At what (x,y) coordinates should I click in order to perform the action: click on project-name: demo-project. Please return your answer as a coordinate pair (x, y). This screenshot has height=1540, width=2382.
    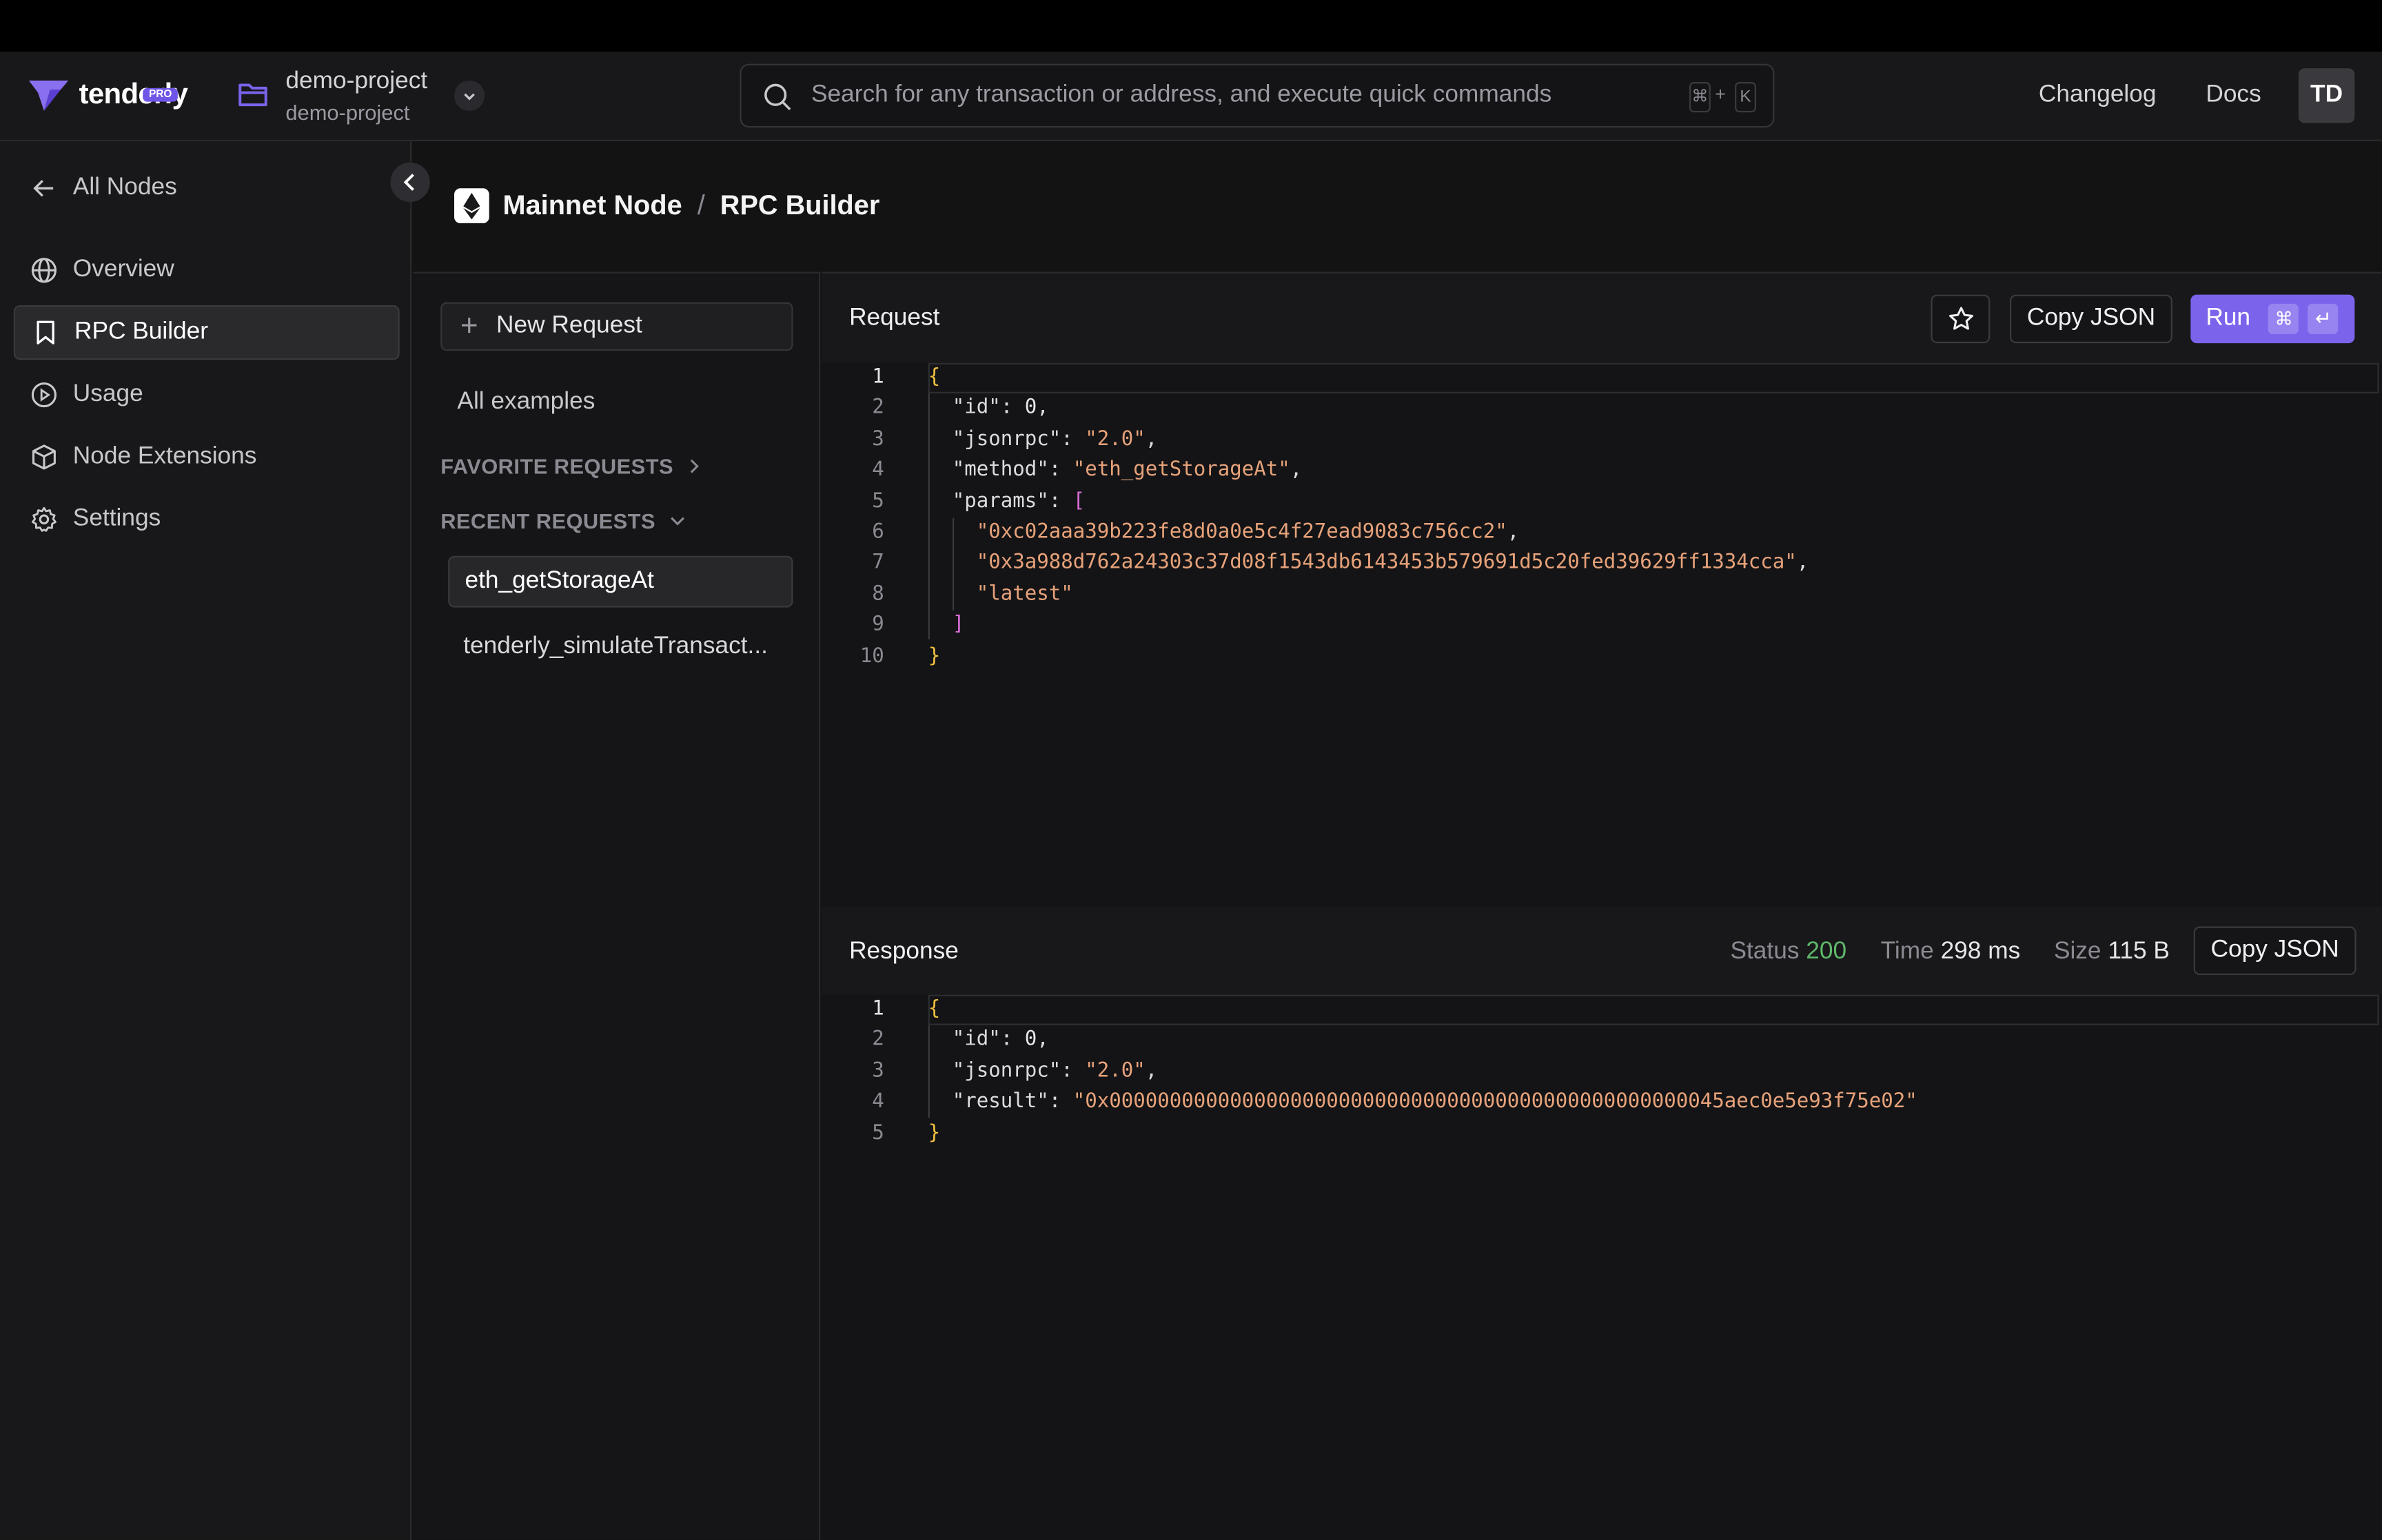
    Looking at the image, I should click on (356, 81).